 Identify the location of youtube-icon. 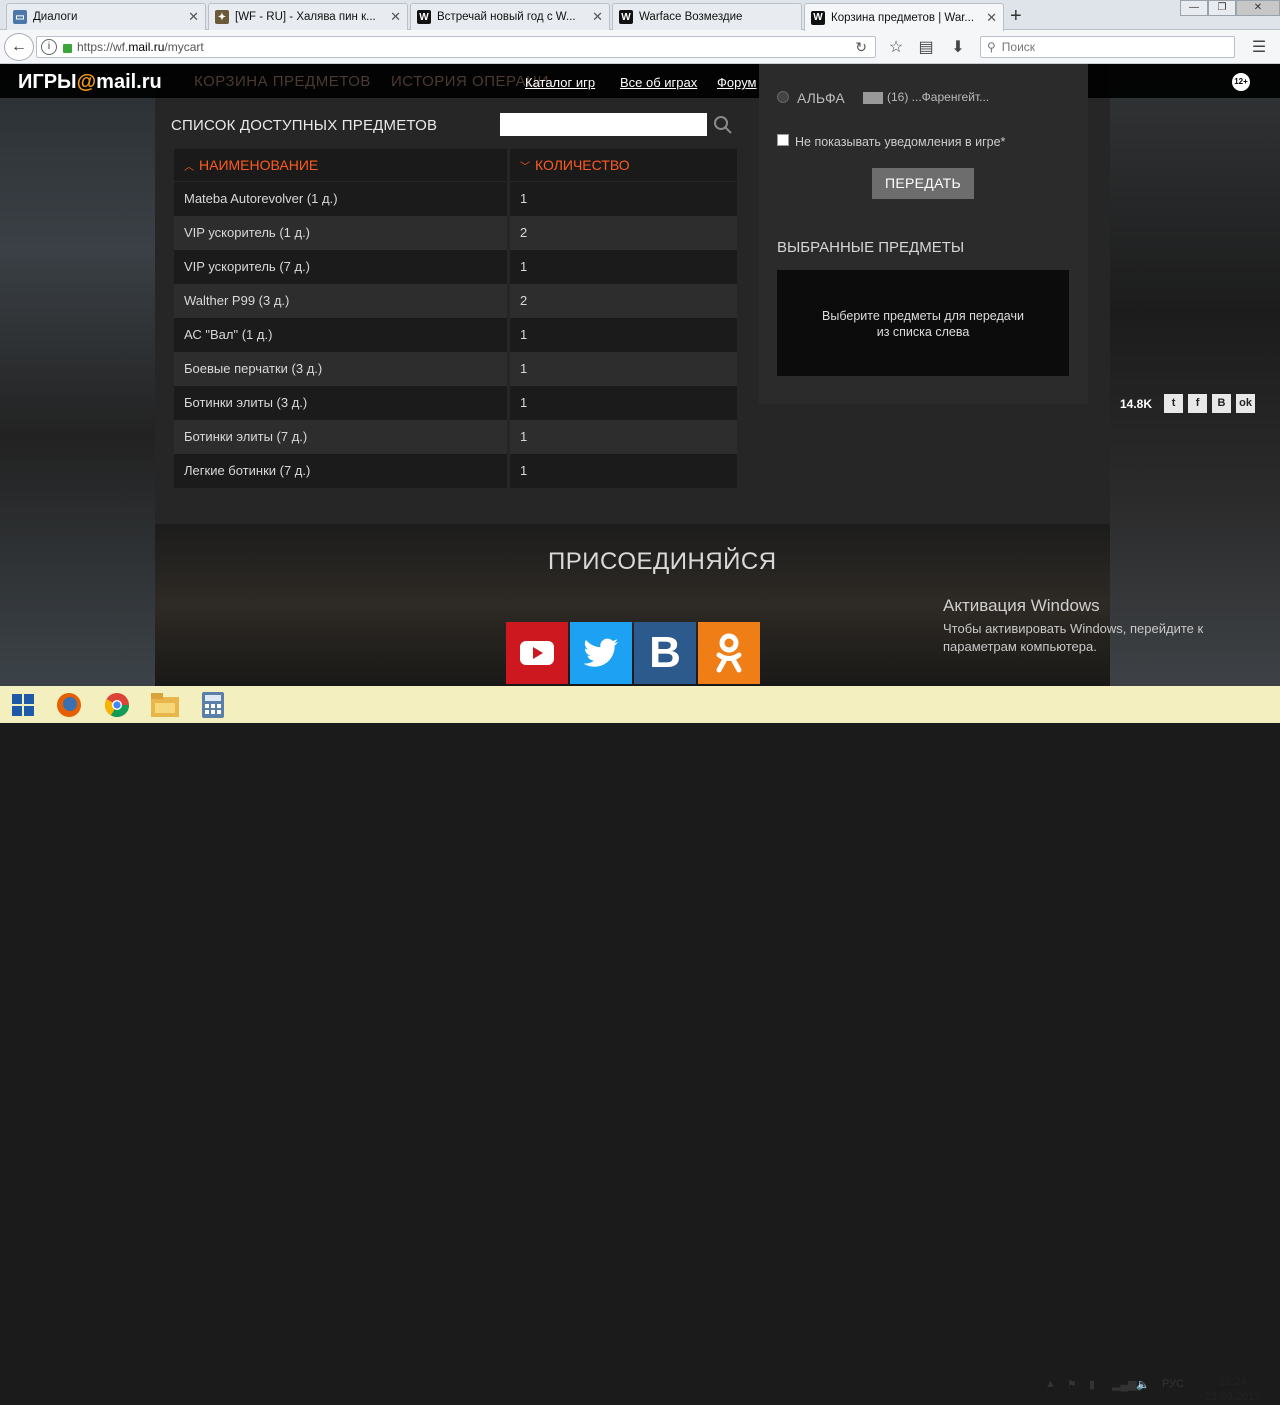
(537, 653).